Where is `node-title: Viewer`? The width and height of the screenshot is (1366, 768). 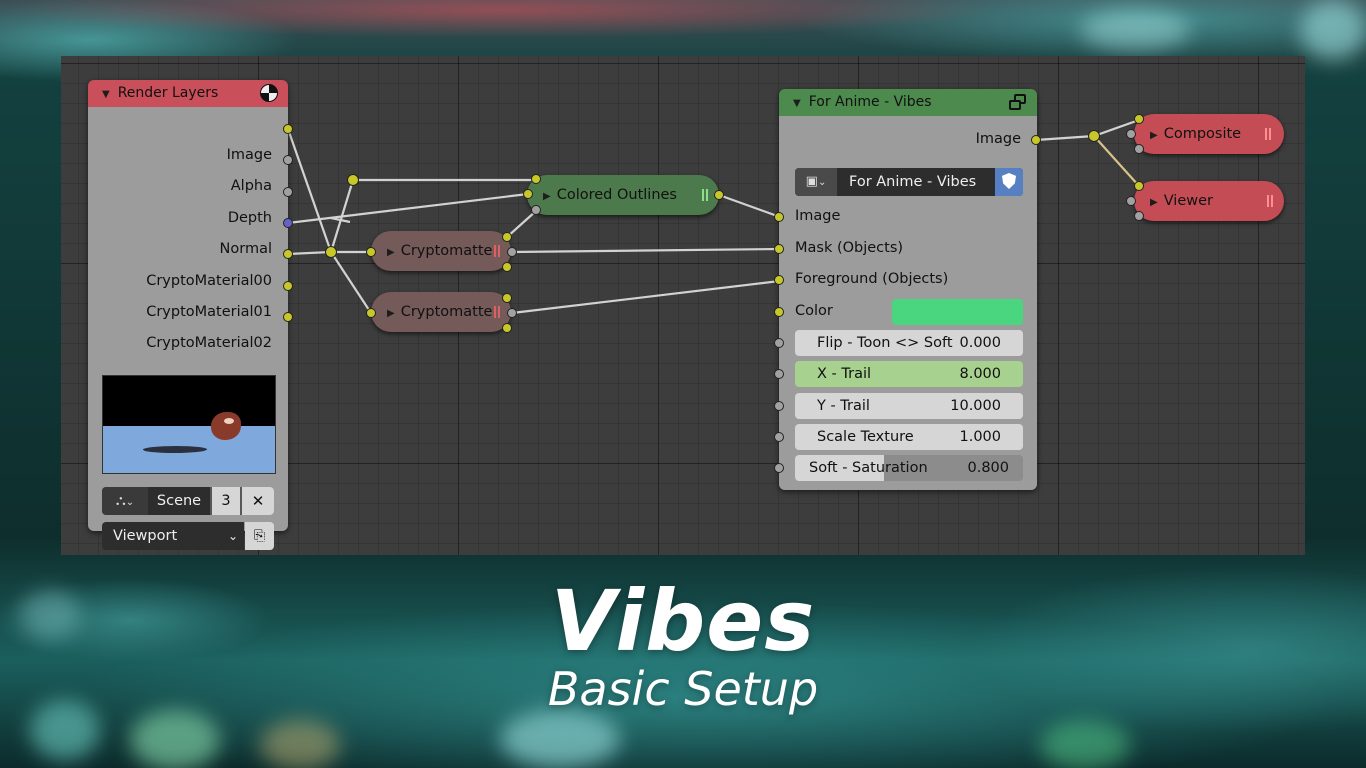
node-title: Viewer is located at coordinates (1188, 201).